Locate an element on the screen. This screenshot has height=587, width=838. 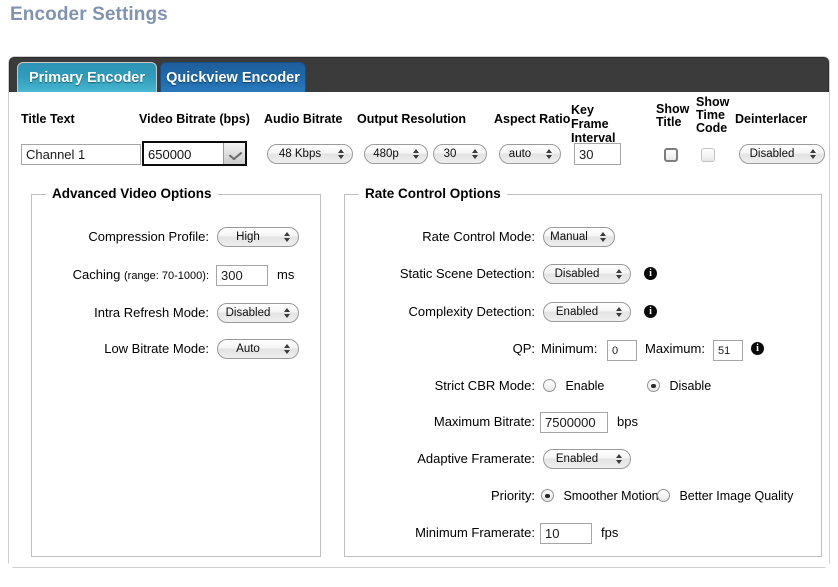
output-framerate-value: 30 is located at coordinates (450, 154).